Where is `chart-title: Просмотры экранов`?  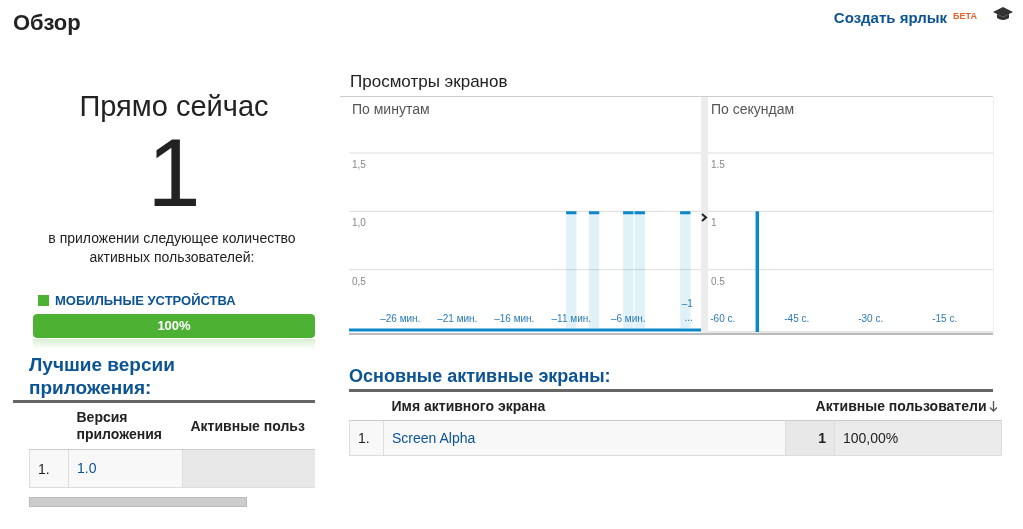
chart-title: Просмотры экранов is located at coordinates (666, 84).